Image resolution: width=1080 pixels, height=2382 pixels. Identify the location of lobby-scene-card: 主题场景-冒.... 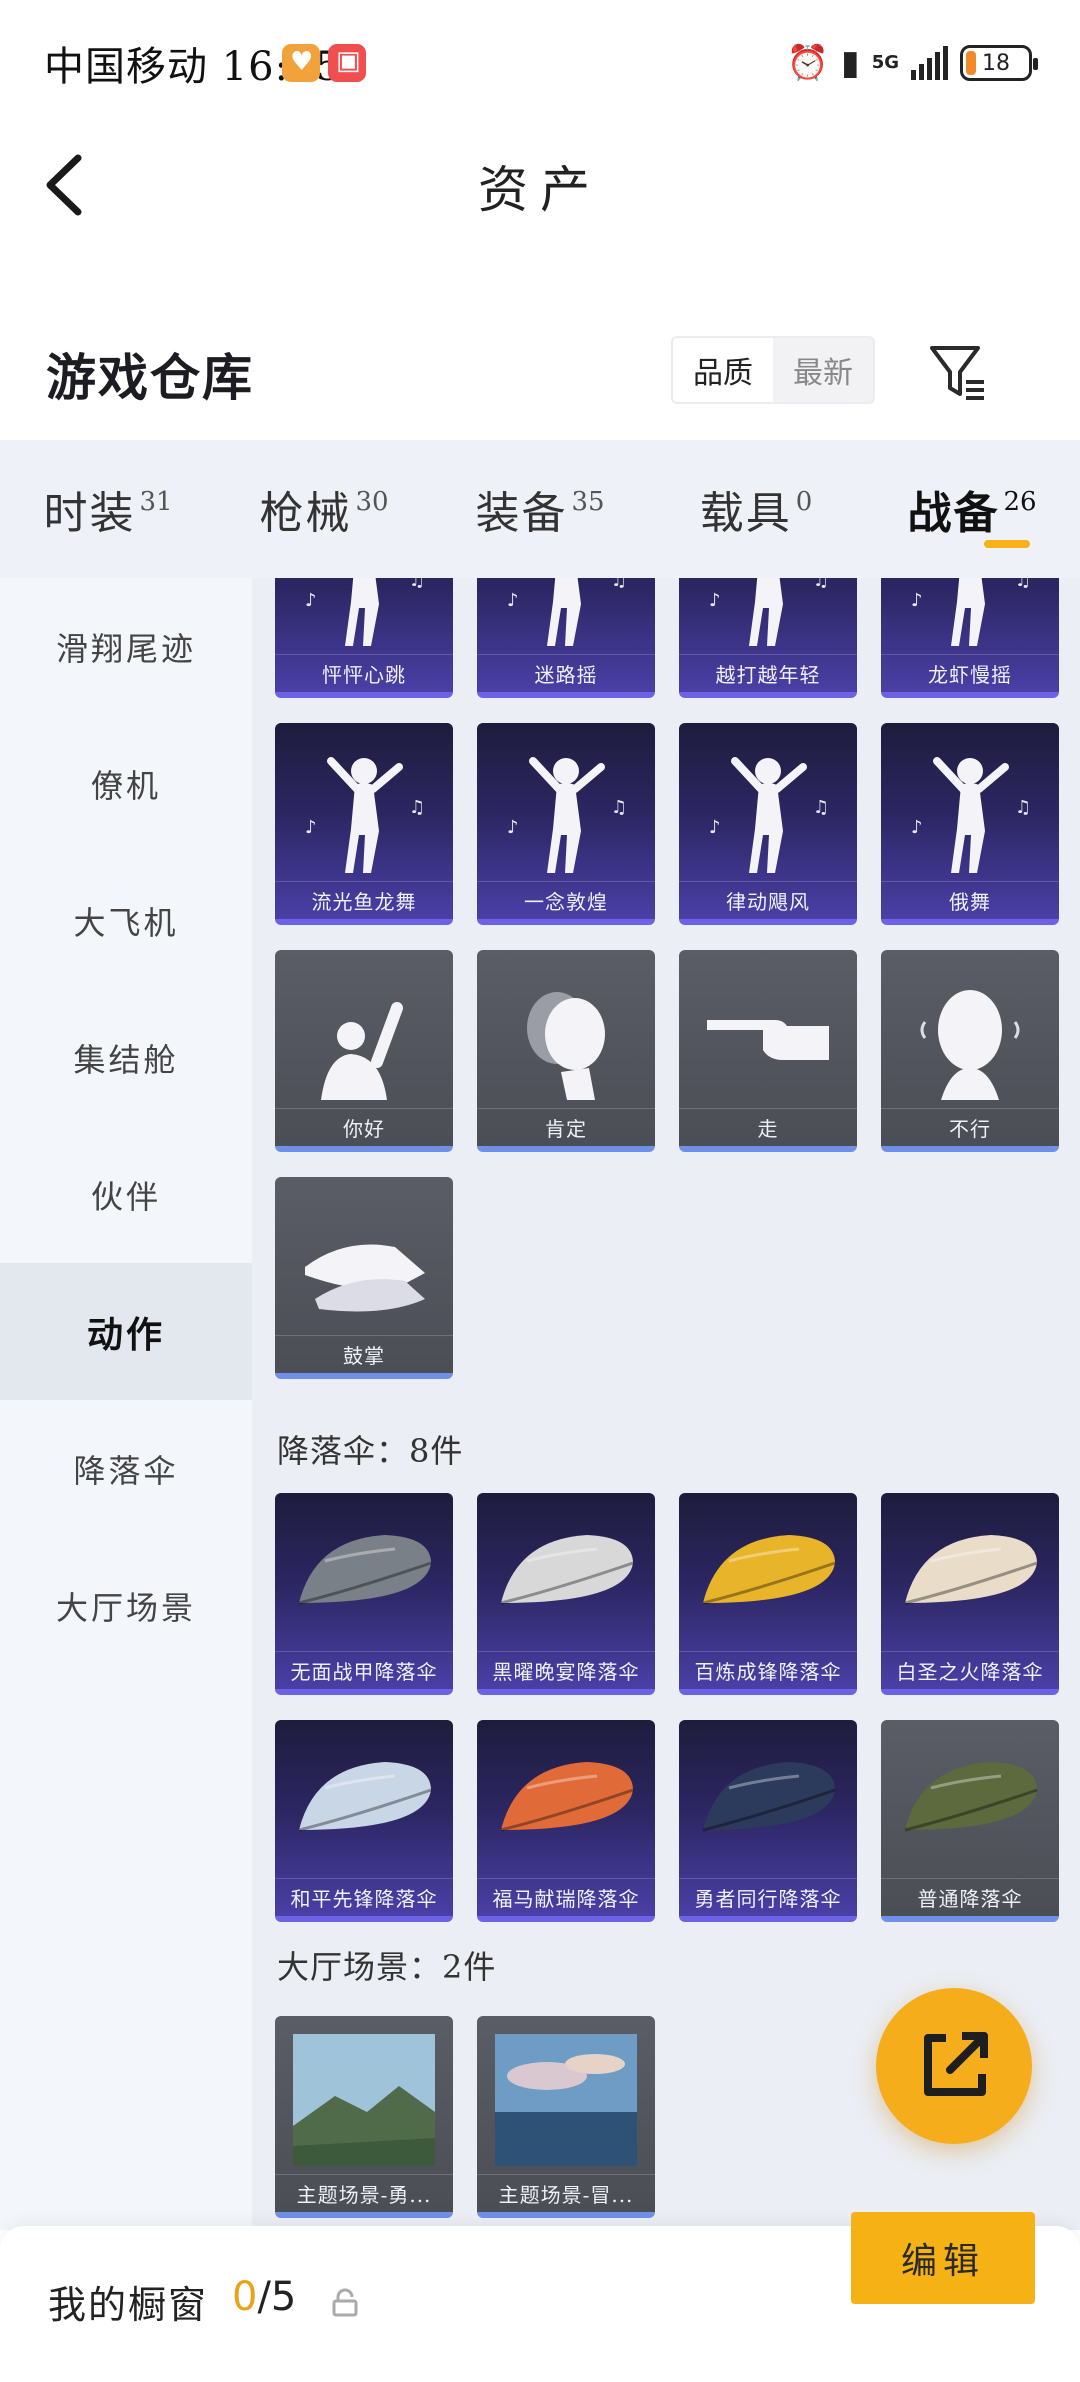
(566, 2117).